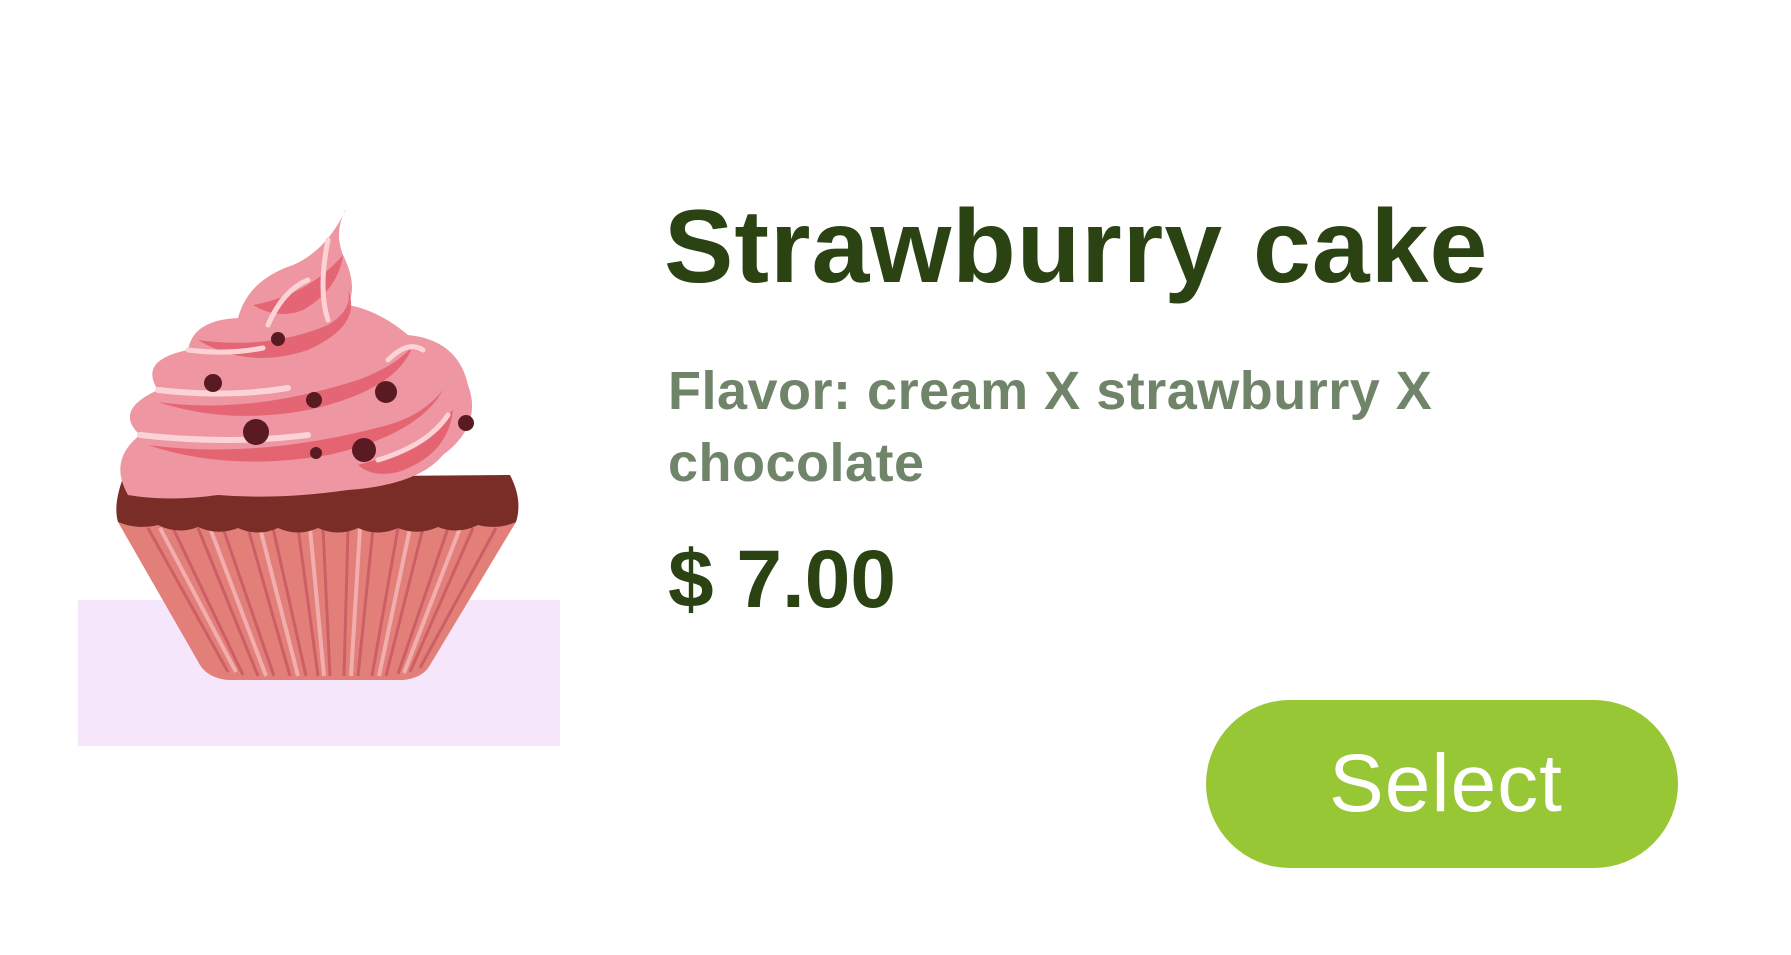 The image size is (1791, 955). Describe the element at coordinates (317, 445) in the screenshot. I see `cupcake-icon` at that location.